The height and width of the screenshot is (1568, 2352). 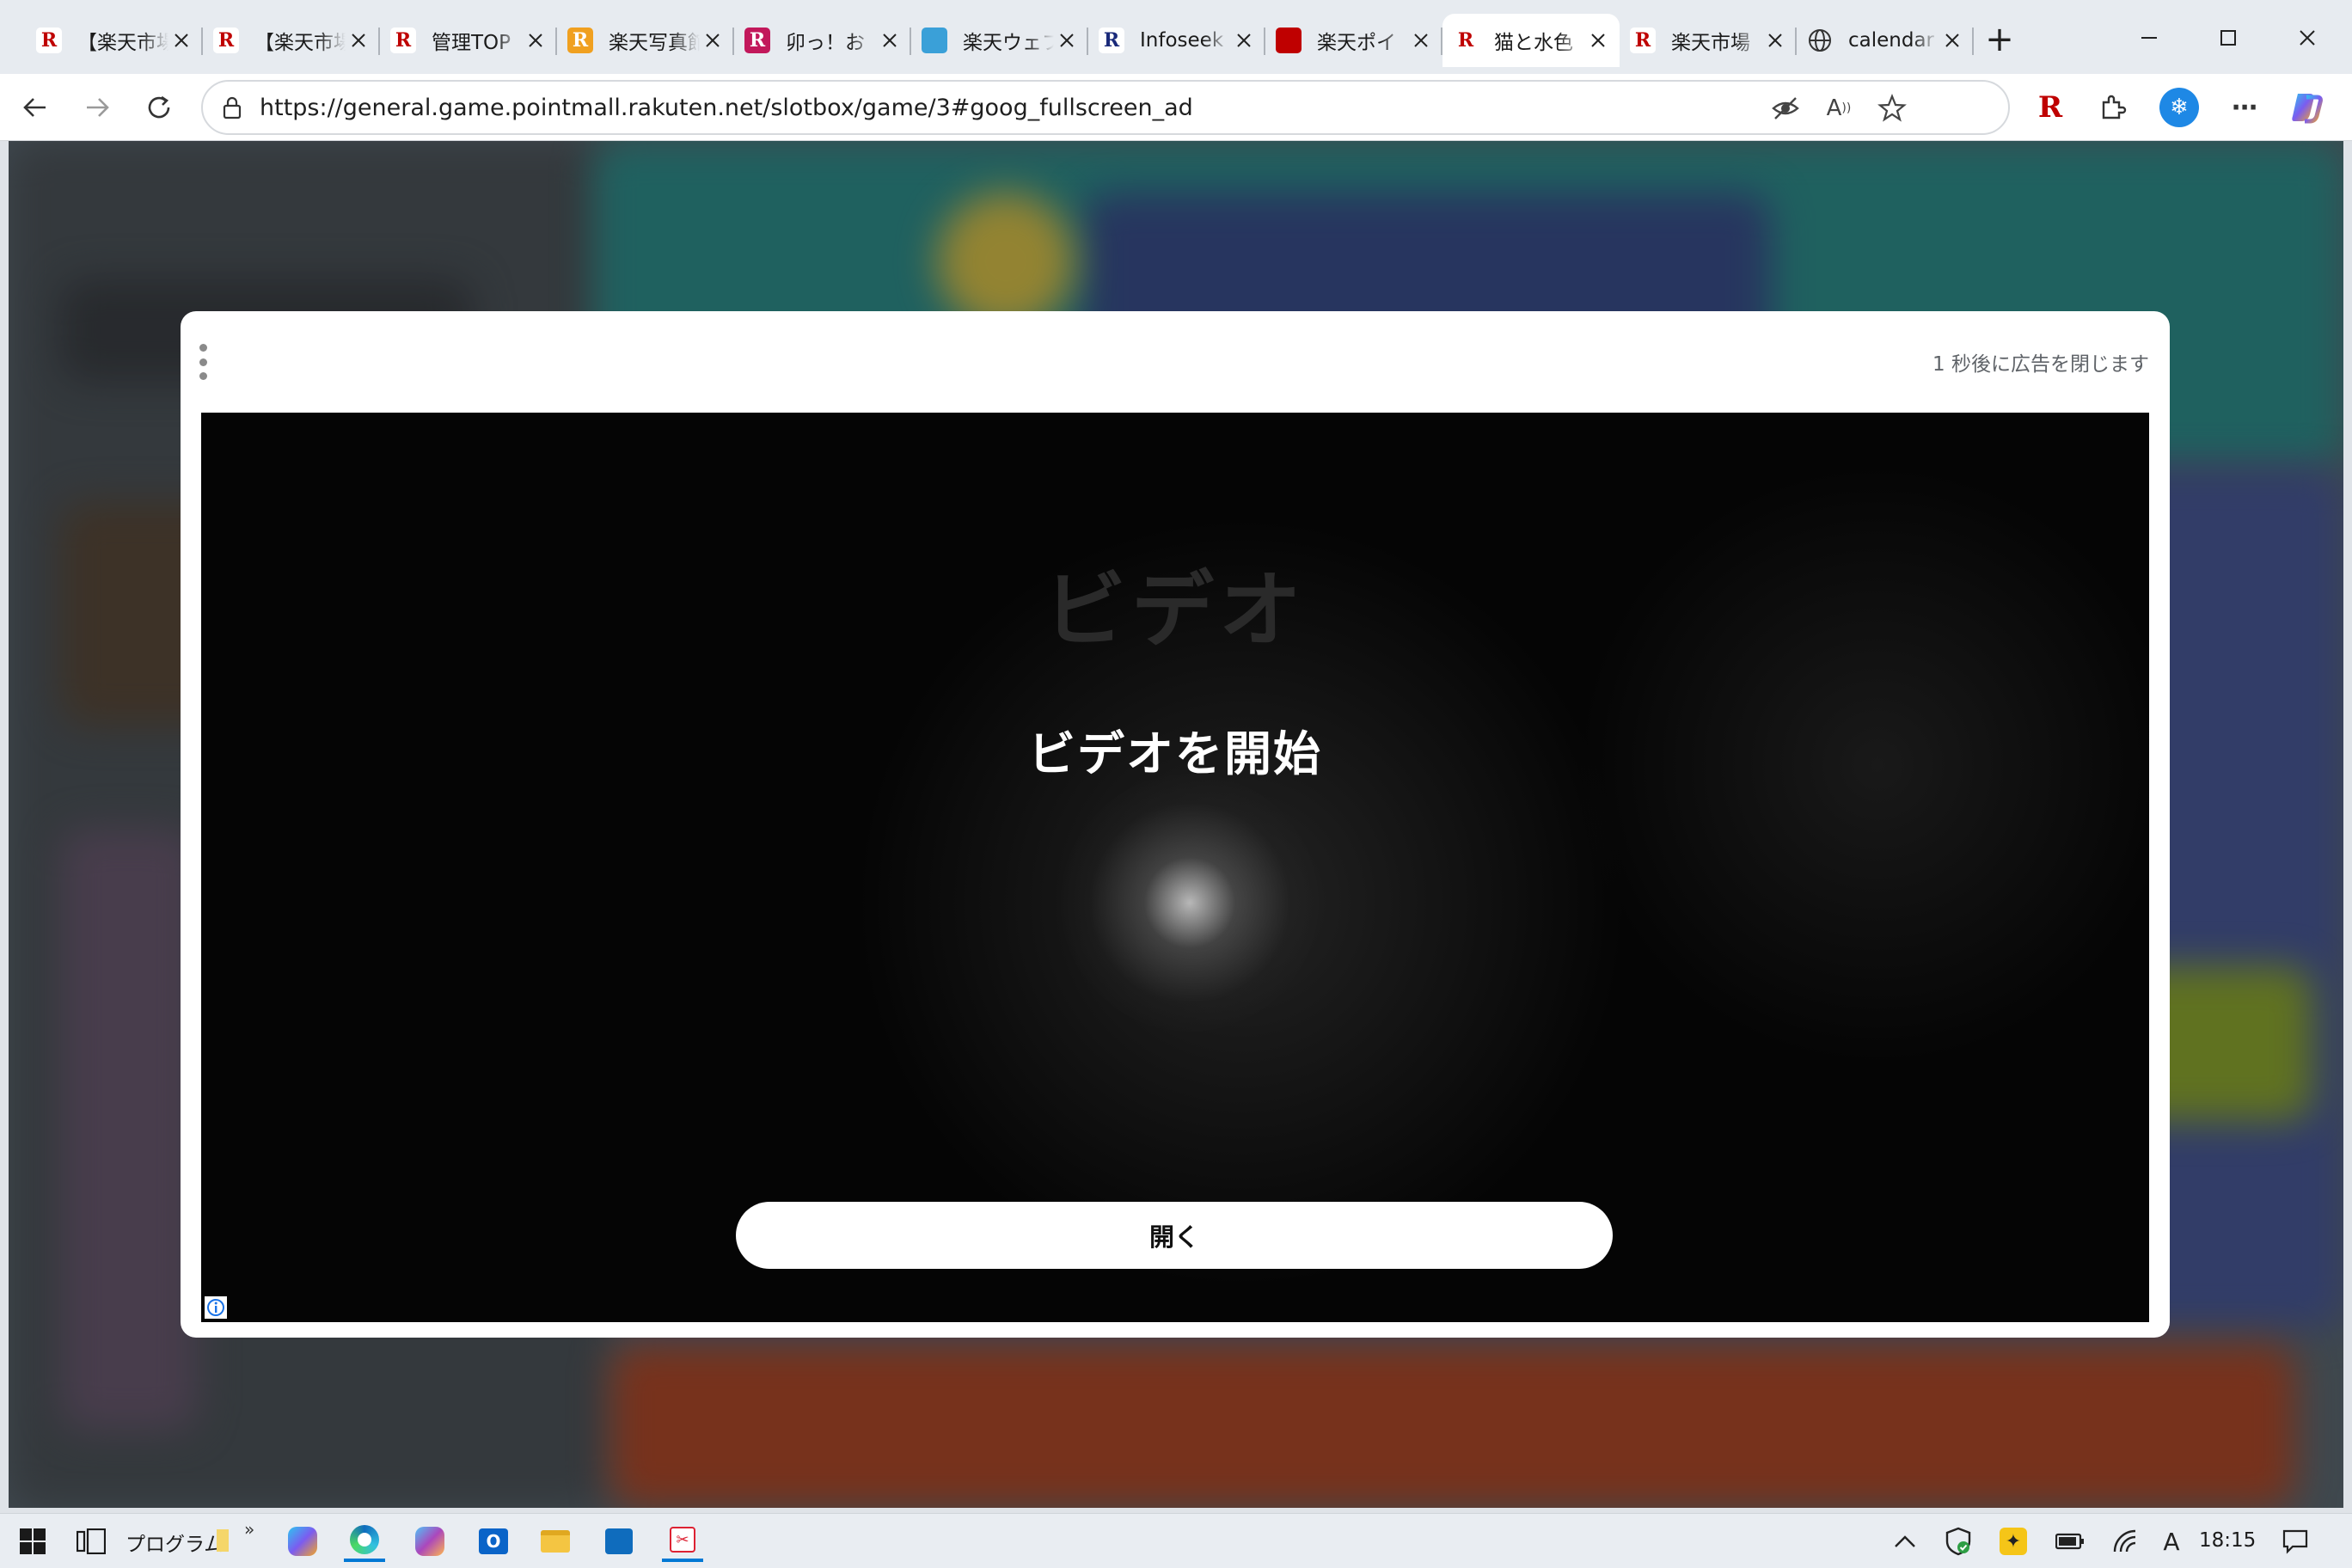 What do you see at coordinates (822, 40) in the screenshot?
I see `browser-tab: R 卯っ！お` at bounding box center [822, 40].